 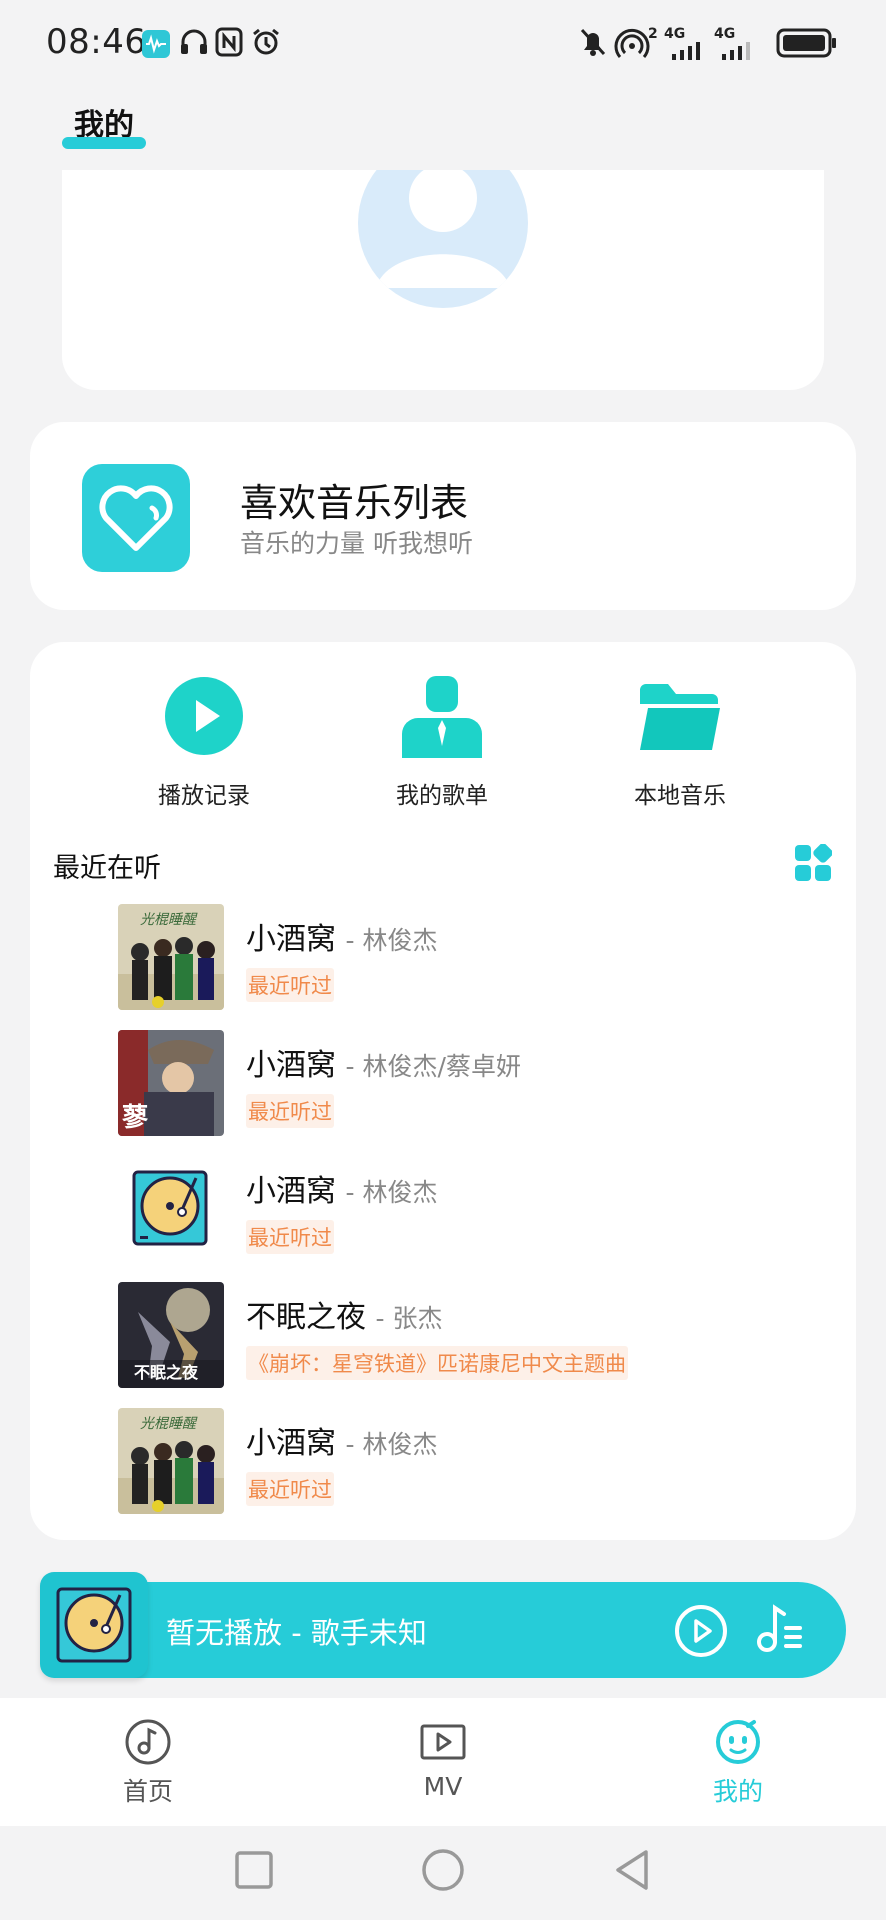 I want to click on song-row: 蓼 小酒窝 - 林俊杰/蔡卓妍 最近听过, so click(x=478, y=1084).